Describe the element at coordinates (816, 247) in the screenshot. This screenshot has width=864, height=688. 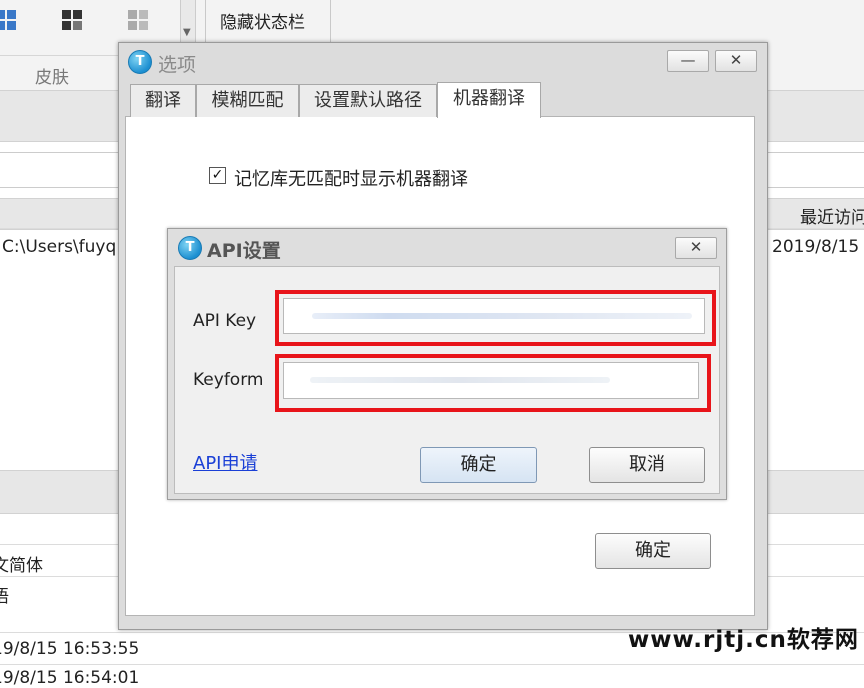
I see `recent-access-value: 2019/8/15` at that location.